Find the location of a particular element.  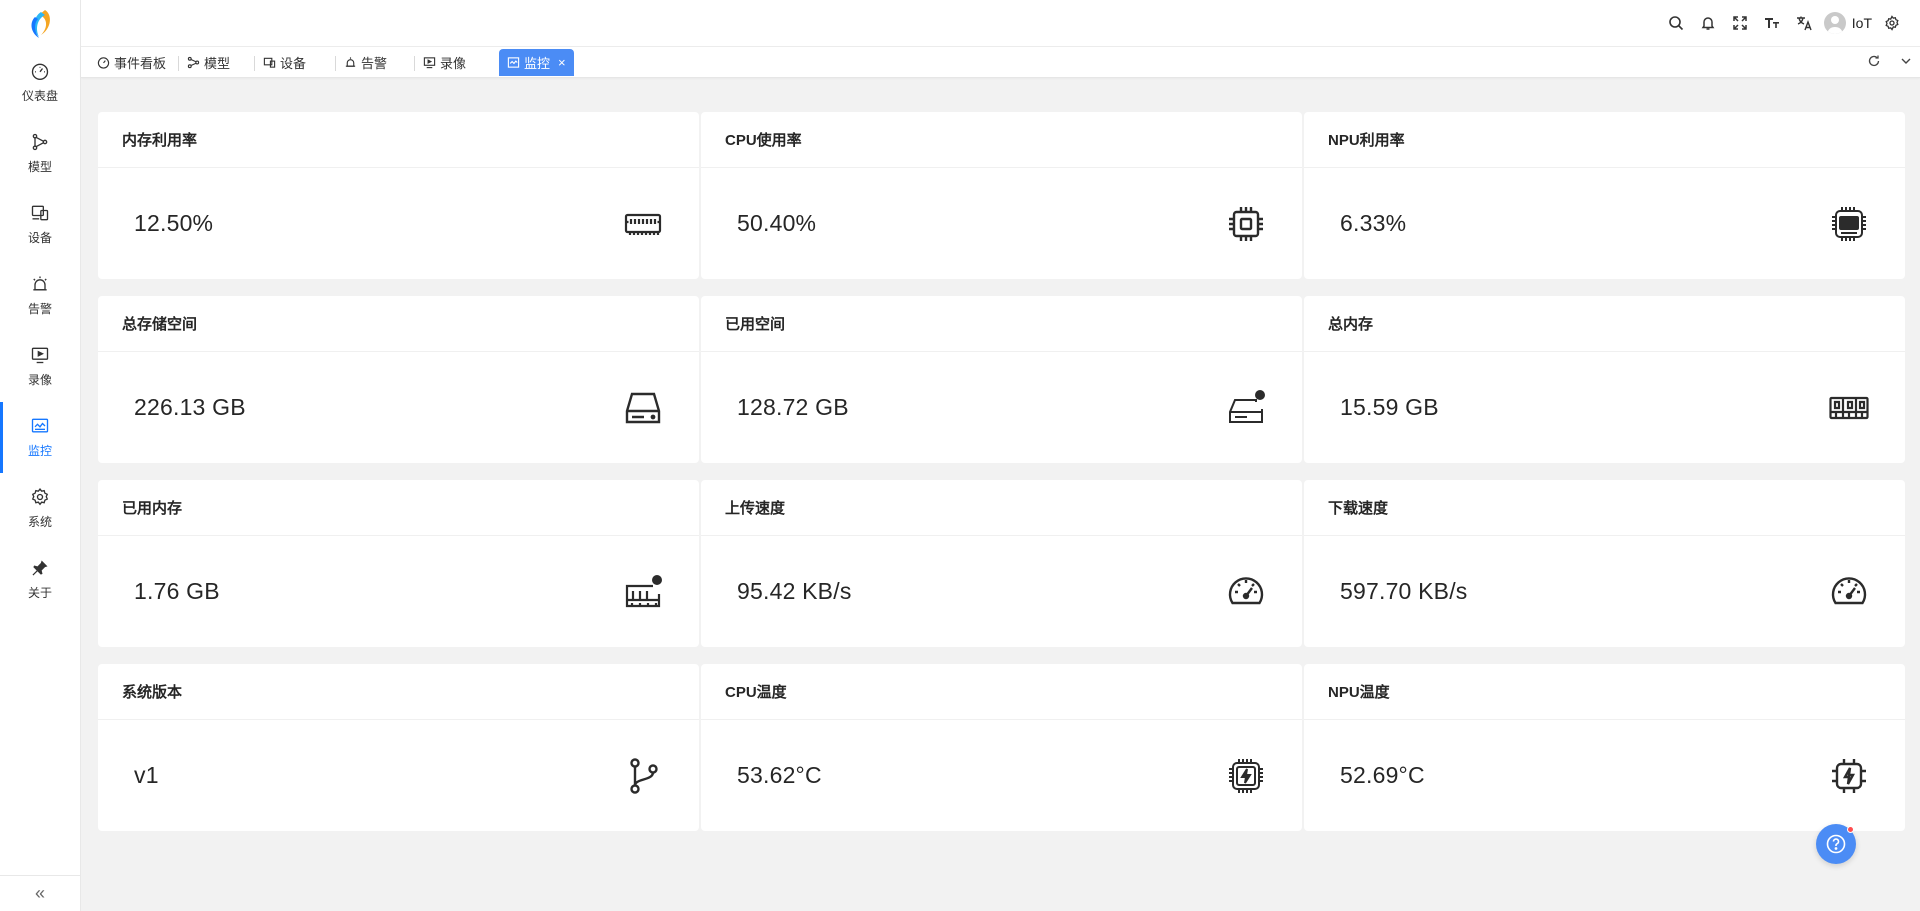

metric-card-npu-temperature: NPU温度 52.69°C is located at coordinates (1604, 747).